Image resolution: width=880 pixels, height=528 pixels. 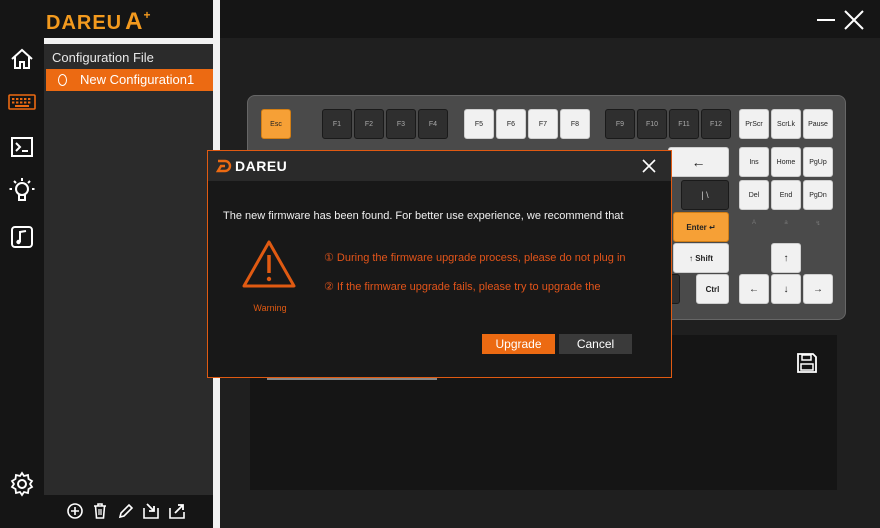 I want to click on nav-audio, so click(x=22, y=237).